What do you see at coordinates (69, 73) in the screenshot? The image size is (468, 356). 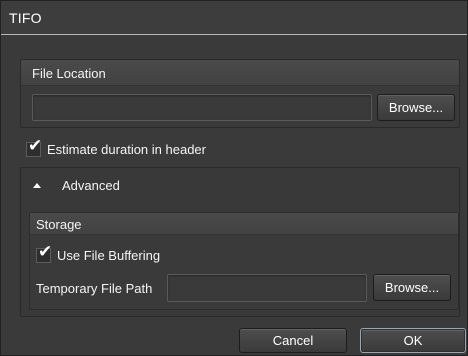 I see `file-location-title: File Location` at bounding box center [69, 73].